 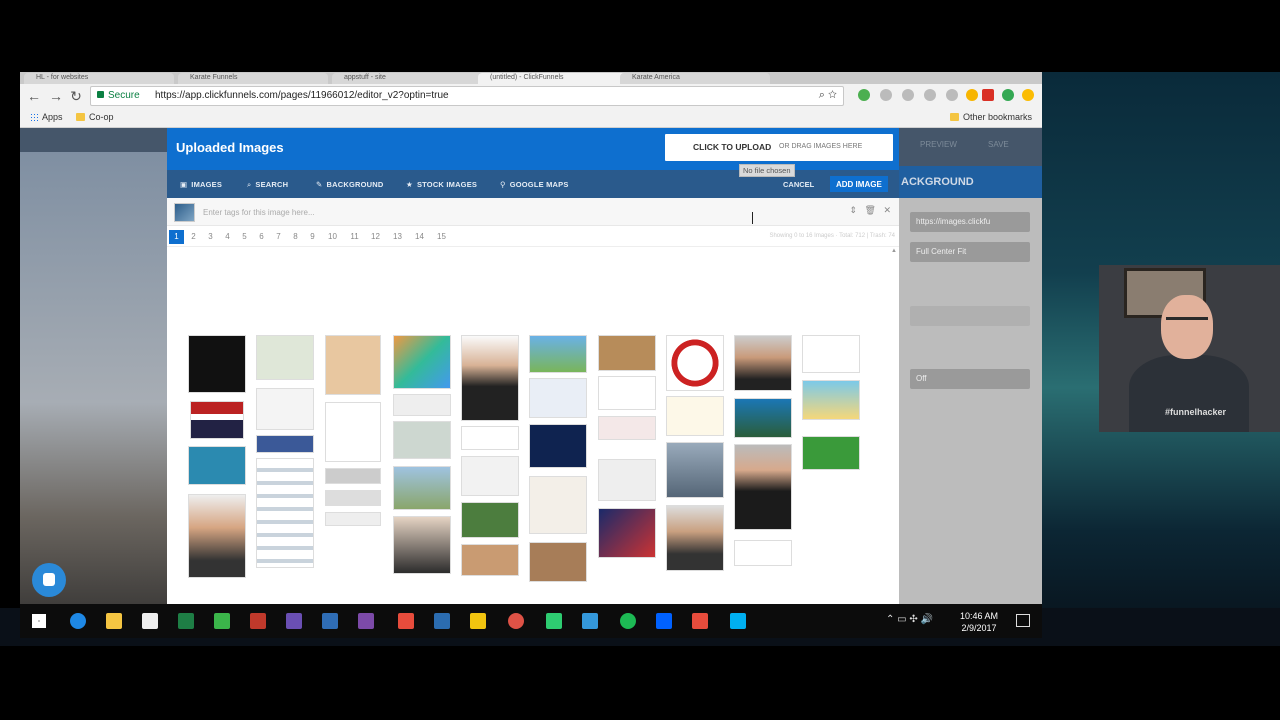 What do you see at coordinates (210, 237) in the screenshot?
I see `page-3: 3` at bounding box center [210, 237].